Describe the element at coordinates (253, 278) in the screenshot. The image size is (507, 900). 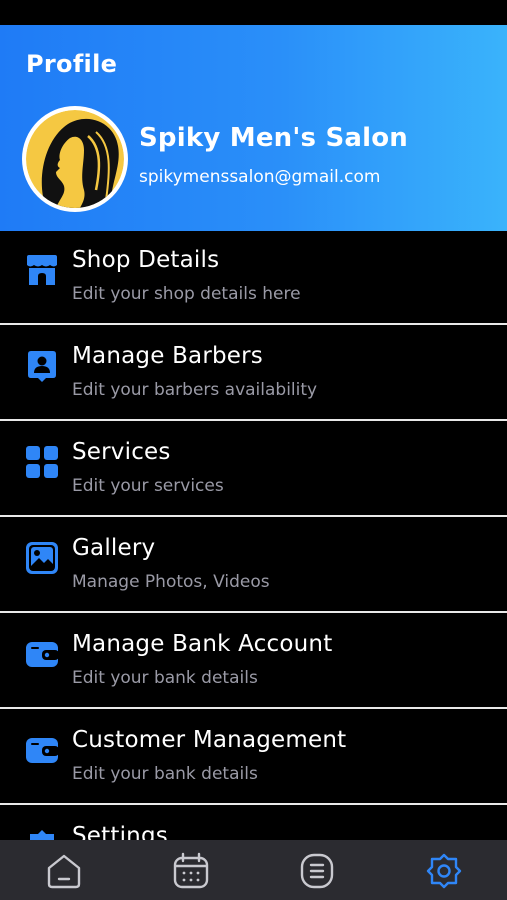
I see `menu-item-shop-details: Shop Details Edit your shop details here` at that location.